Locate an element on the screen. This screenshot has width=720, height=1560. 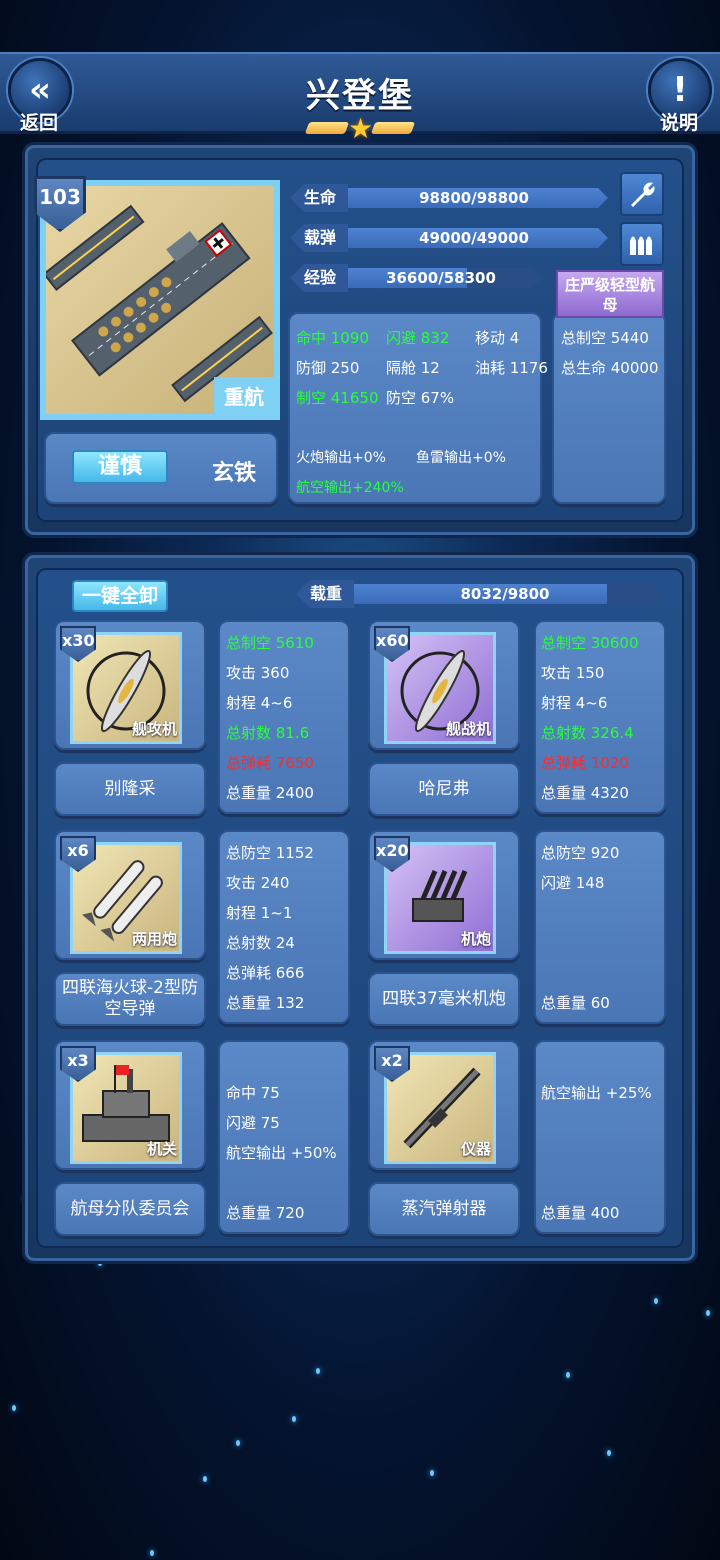
ammo-refill-button is located at coordinates (642, 244).